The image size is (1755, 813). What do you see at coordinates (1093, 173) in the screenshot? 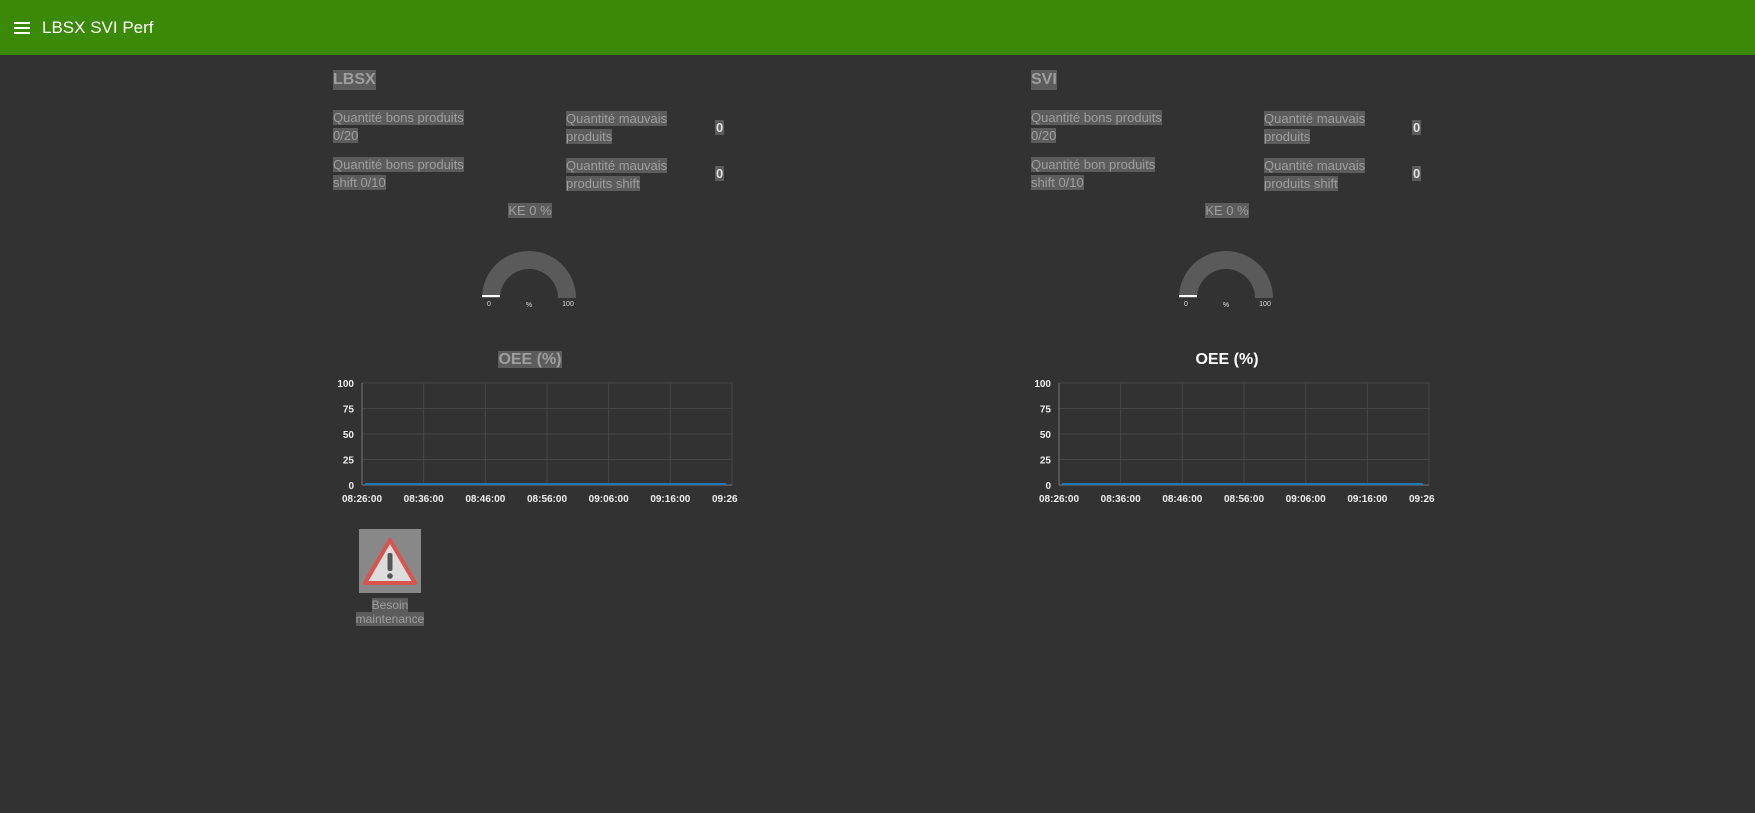
I see `good-shift-label: Quantité bon produits shift 0/10` at bounding box center [1093, 173].